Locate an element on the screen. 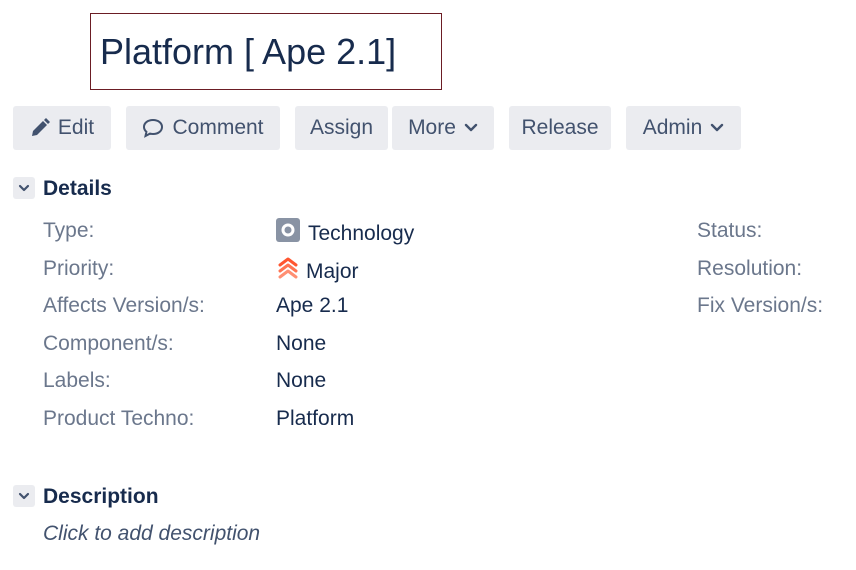 The width and height of the screenshot is (856, 570). type-value-text: Technology is located at coordinates (361, 233).